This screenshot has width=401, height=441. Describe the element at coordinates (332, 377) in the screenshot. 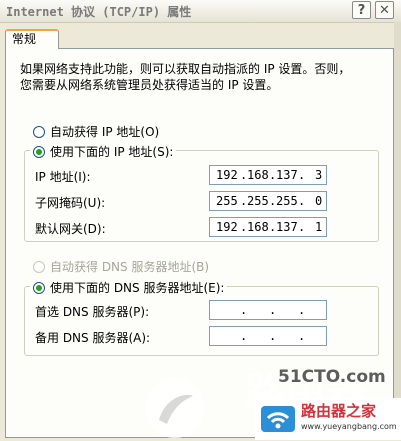

I see `watermark-site-text: 51CTO.com` at that location.